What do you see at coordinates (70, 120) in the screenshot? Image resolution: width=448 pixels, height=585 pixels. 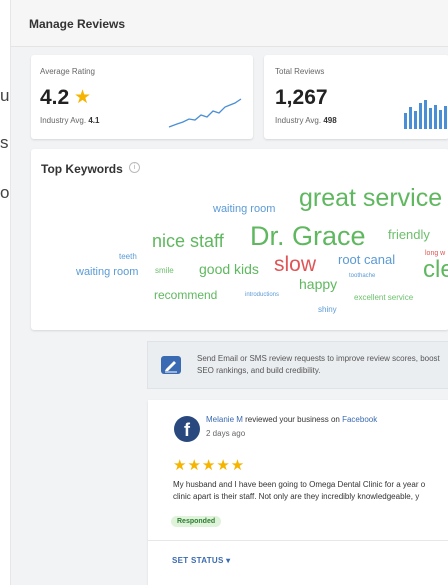 I see `average-rating-industry: Industry Avg. 4.1` at bounding box center [70, 120].